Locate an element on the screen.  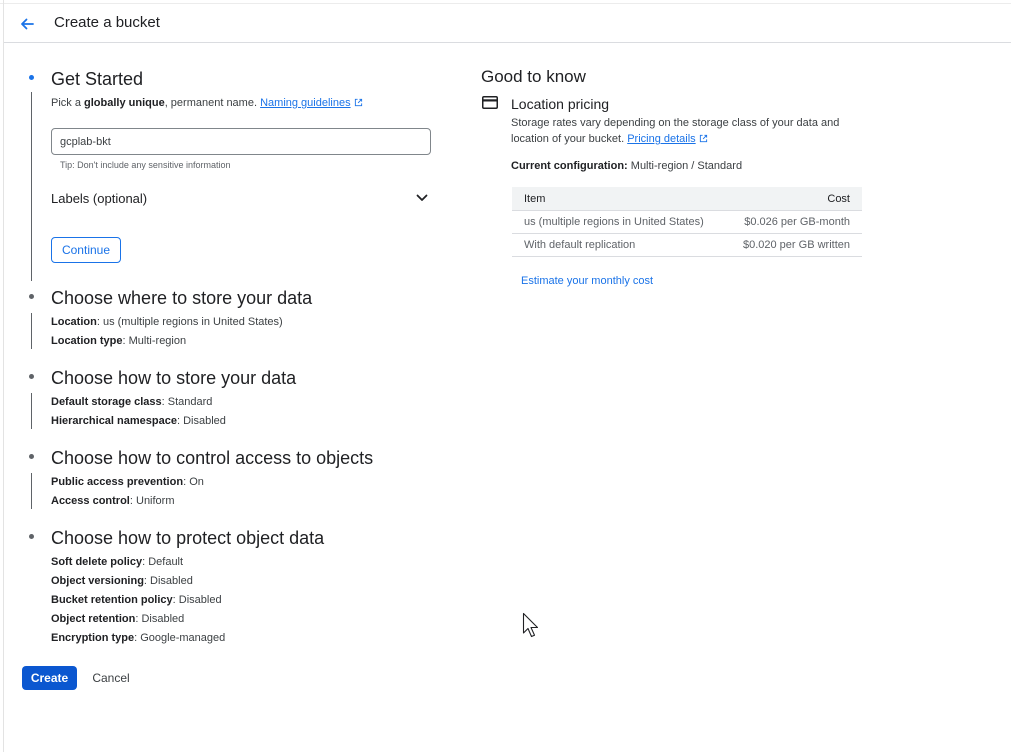
table-cell-cost: $0.026 per GB-month is located at coordinates (797, 222).